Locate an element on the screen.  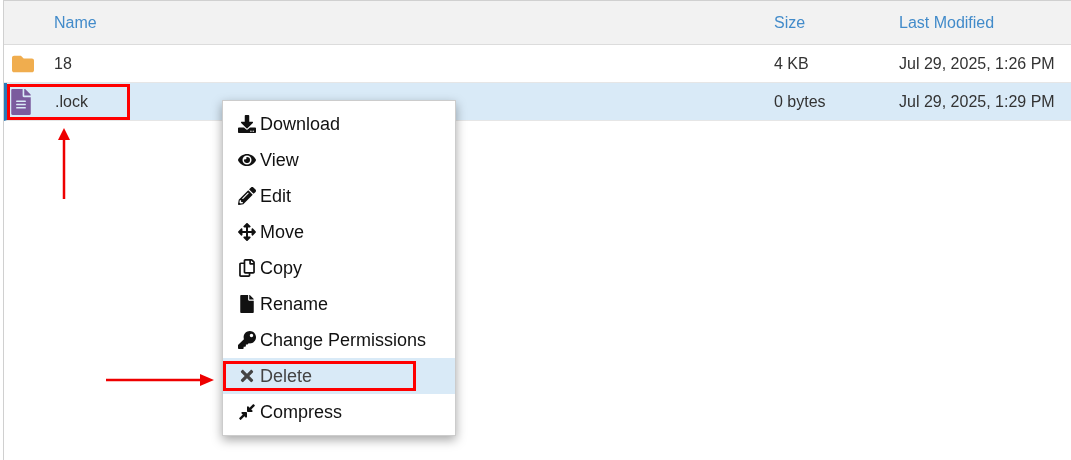
modified-date: Jul 29, 2025, 1:29 PM is located at coordinates (977, 101).